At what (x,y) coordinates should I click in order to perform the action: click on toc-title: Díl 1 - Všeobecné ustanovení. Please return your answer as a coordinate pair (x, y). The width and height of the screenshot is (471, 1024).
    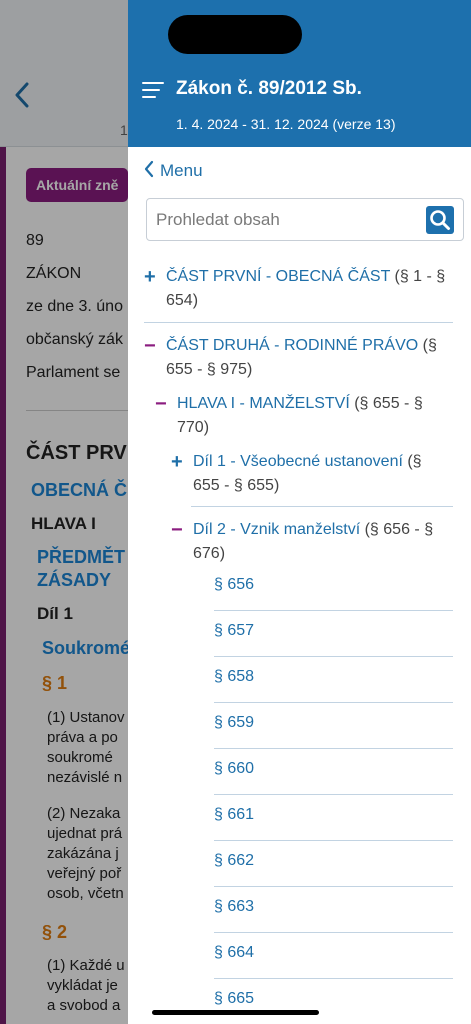
    Looking at the image, I should click on (298, 461).